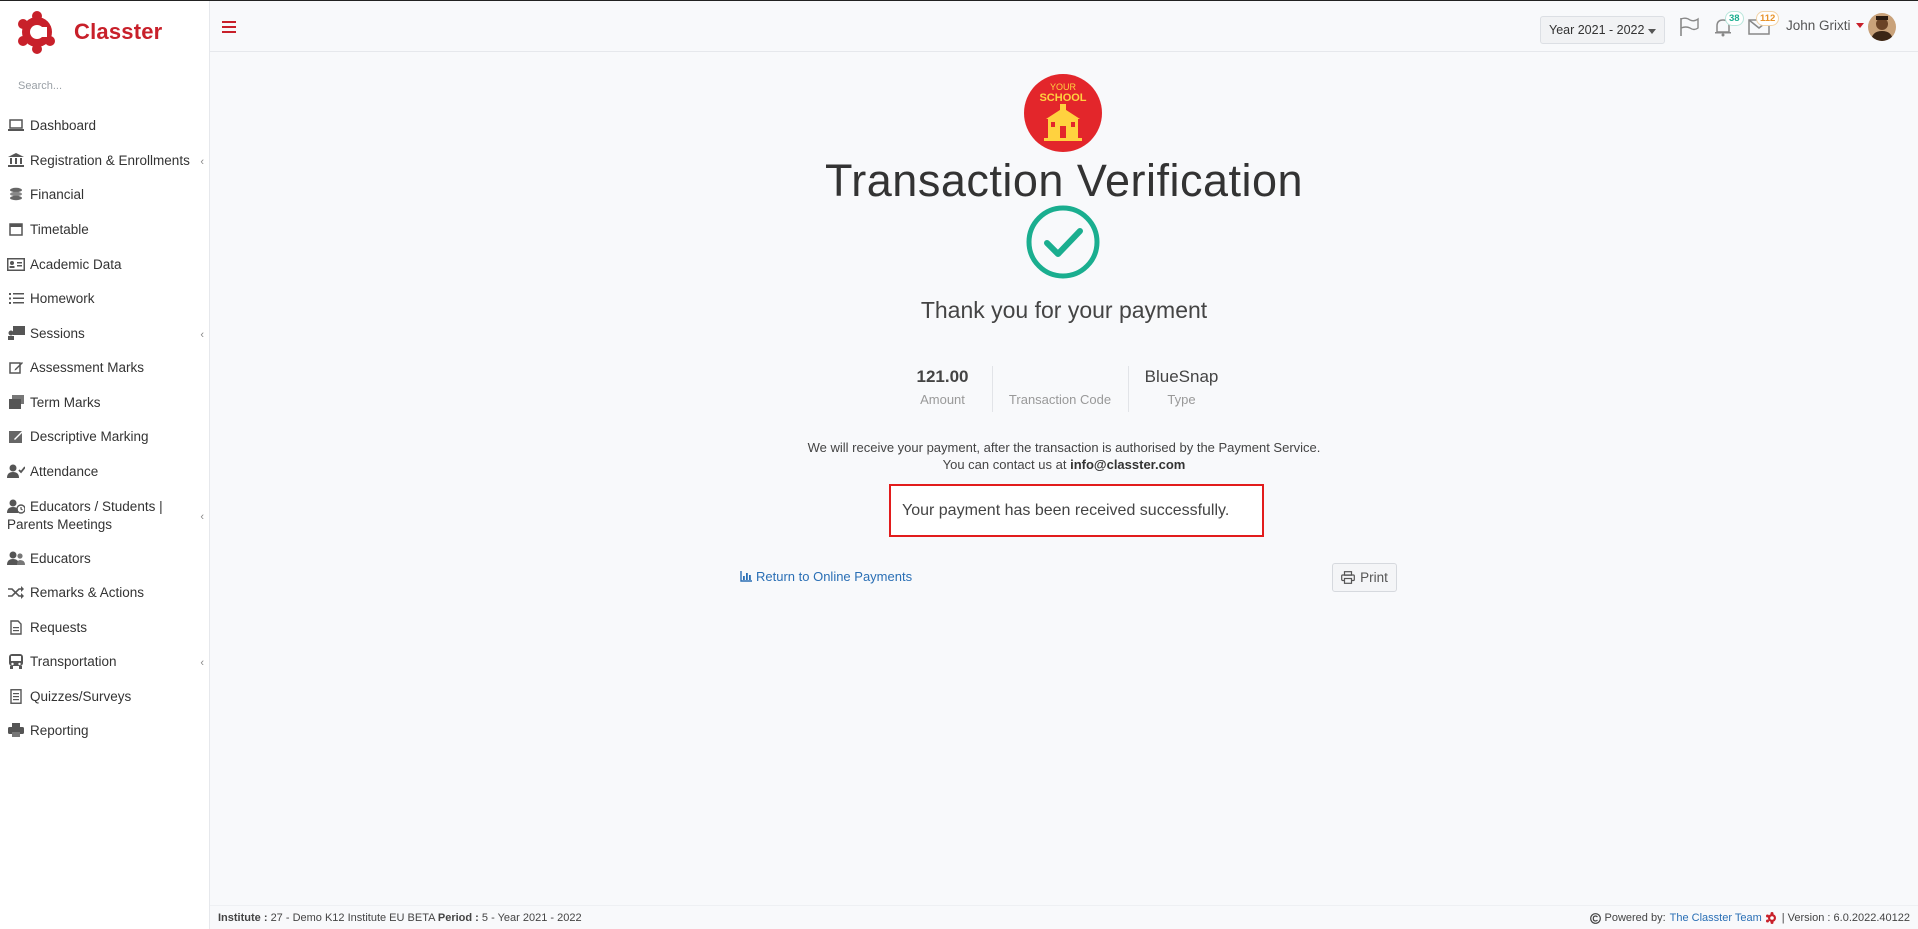 The height and width of the screenshot is (929, 1918). Describe the element at coordinates (16, 558) in the screenshot. I see `users-icon` at that location.